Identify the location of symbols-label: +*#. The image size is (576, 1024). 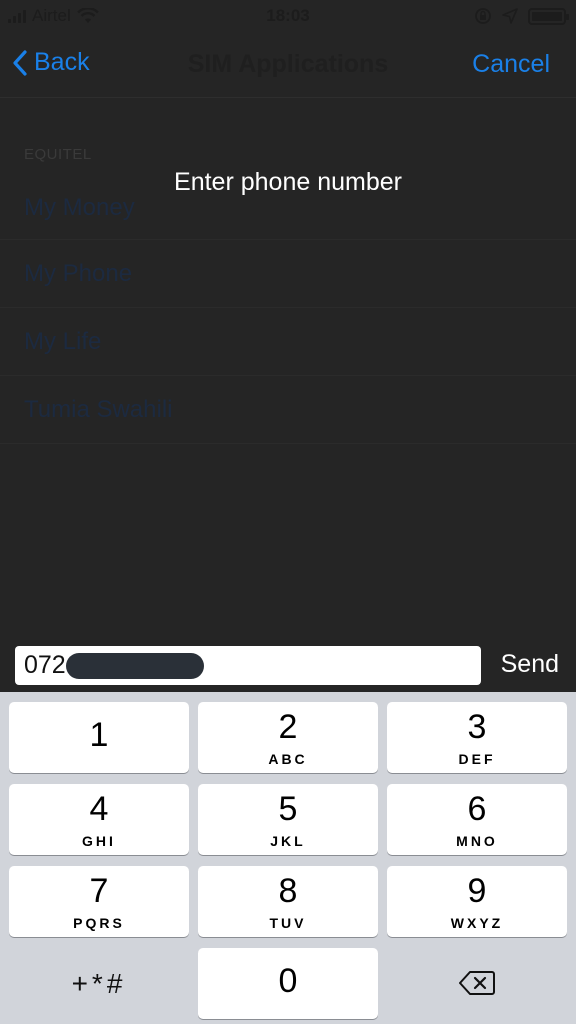
(99, 983).